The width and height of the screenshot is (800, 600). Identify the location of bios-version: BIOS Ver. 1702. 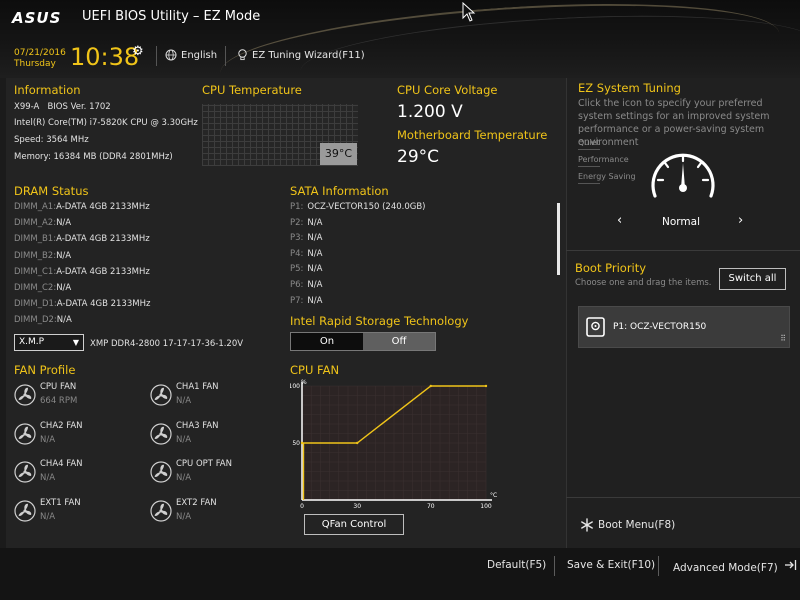
(79, 107).